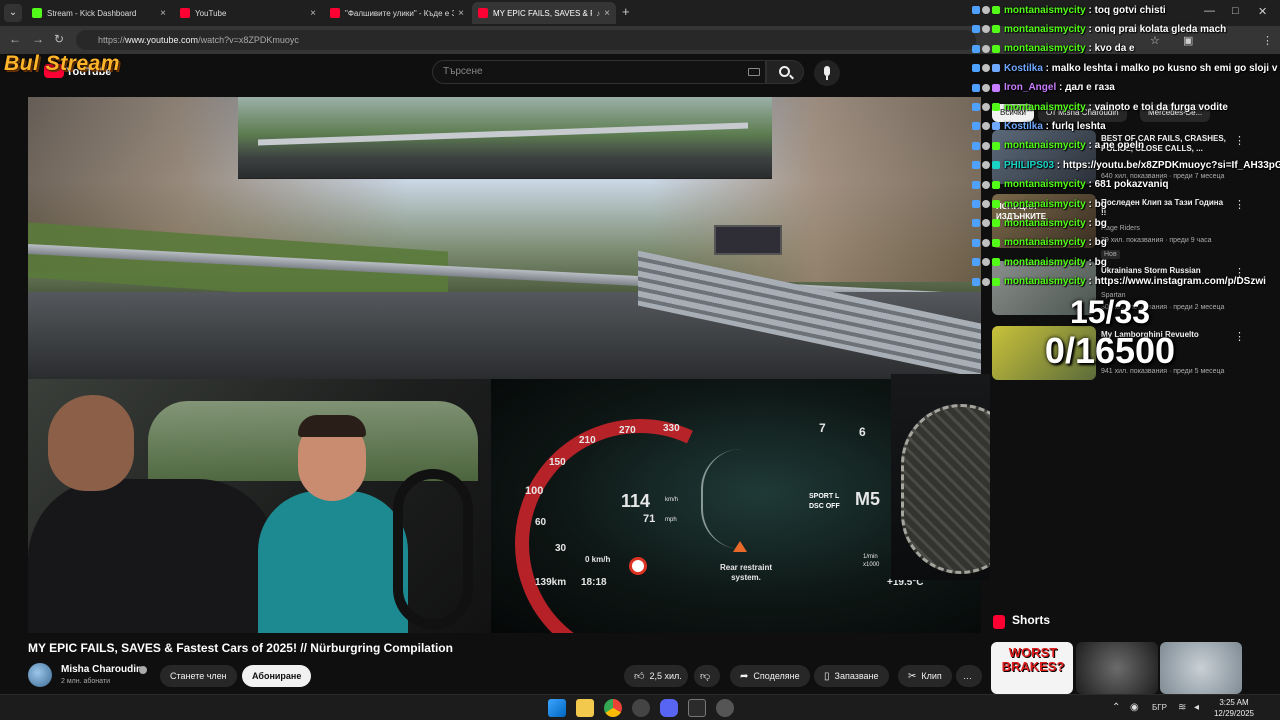  What do you see at coordinates (725, 708) in the screenshot?
I see `settings-gear-icon` at bounding box center [725, 708].